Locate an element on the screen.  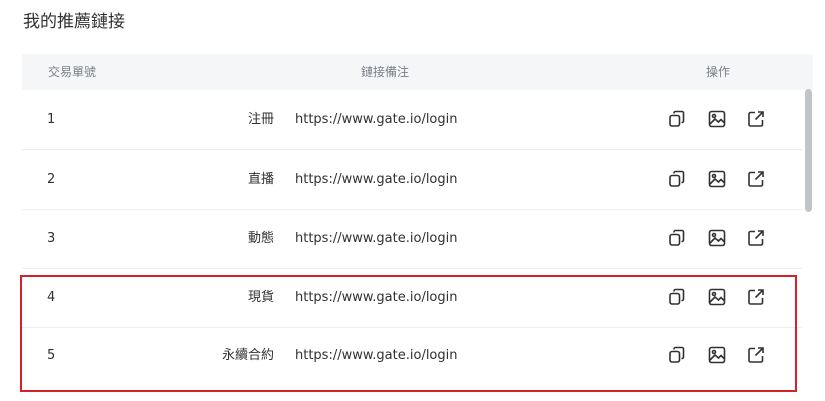
table-row: 4 現貨 https://www.gate.io/login is located at coordinates (412, 298).